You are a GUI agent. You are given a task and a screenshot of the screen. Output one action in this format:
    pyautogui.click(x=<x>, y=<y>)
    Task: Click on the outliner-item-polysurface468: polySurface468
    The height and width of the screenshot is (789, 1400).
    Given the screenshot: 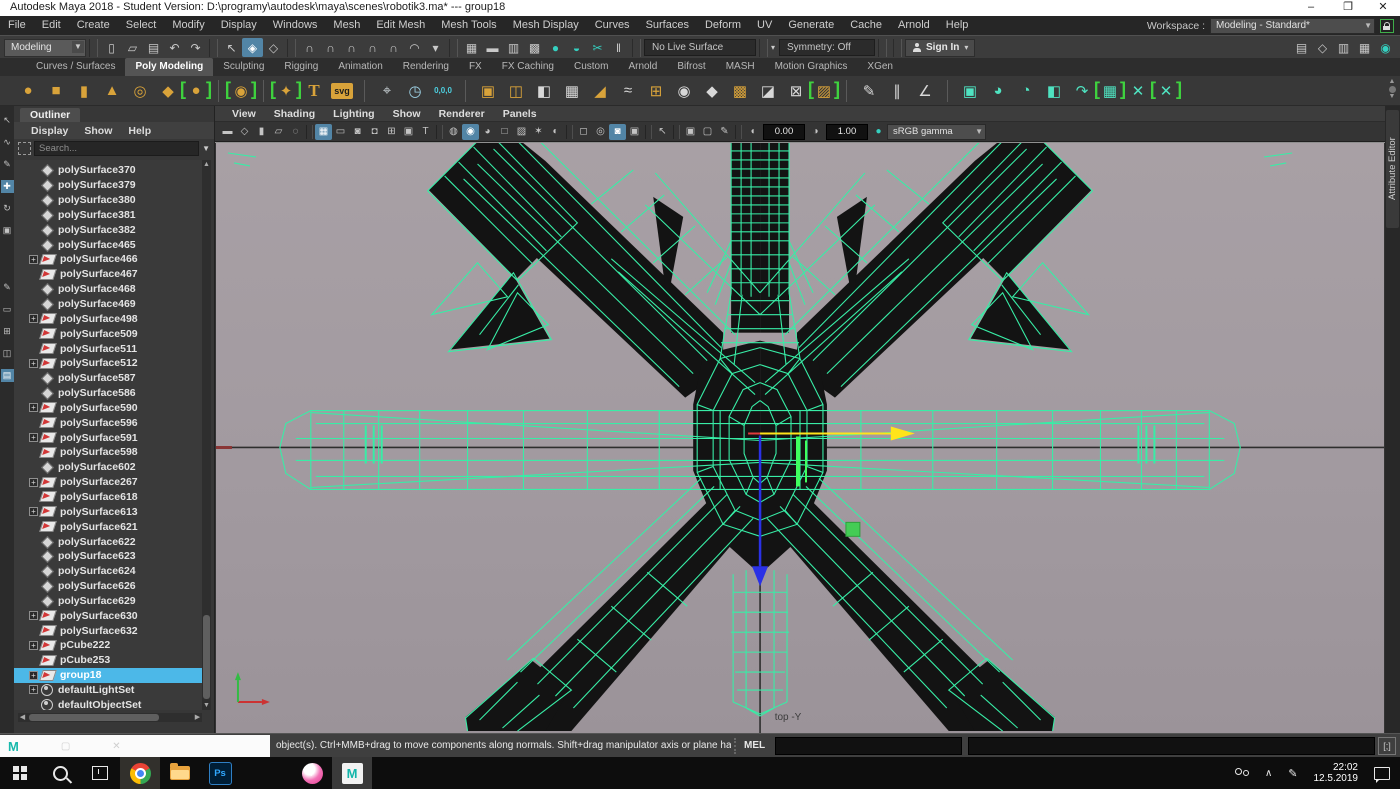 What is the action you would take?
    pyautogui.click(x=108, y=289)
    